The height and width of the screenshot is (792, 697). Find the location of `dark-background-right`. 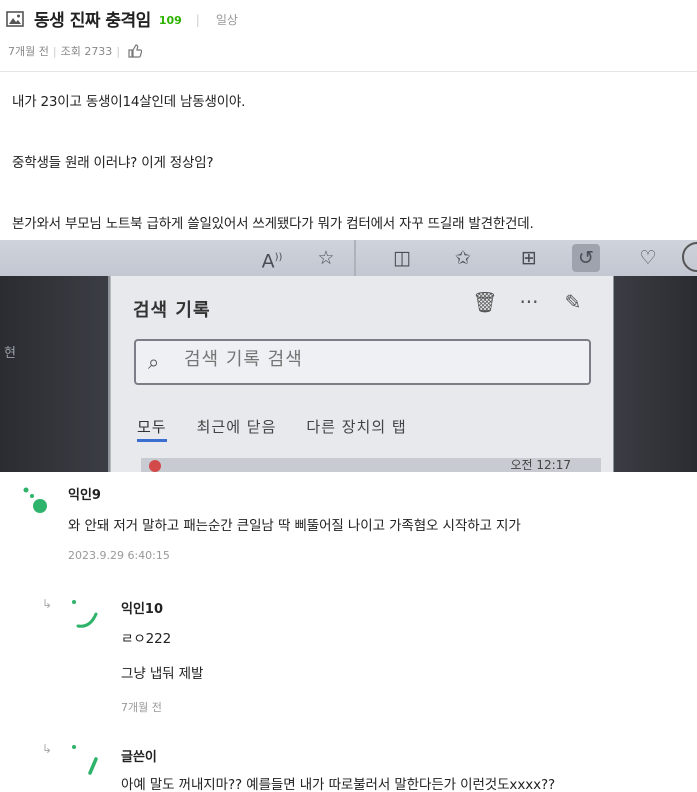

dark-background-right is located at coordinates (655, 374).